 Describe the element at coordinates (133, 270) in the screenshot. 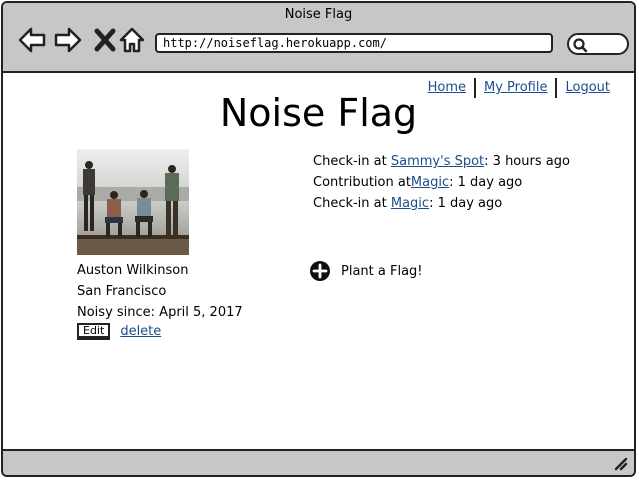

I see `profile-name: Auston Wilkinson` at that location.